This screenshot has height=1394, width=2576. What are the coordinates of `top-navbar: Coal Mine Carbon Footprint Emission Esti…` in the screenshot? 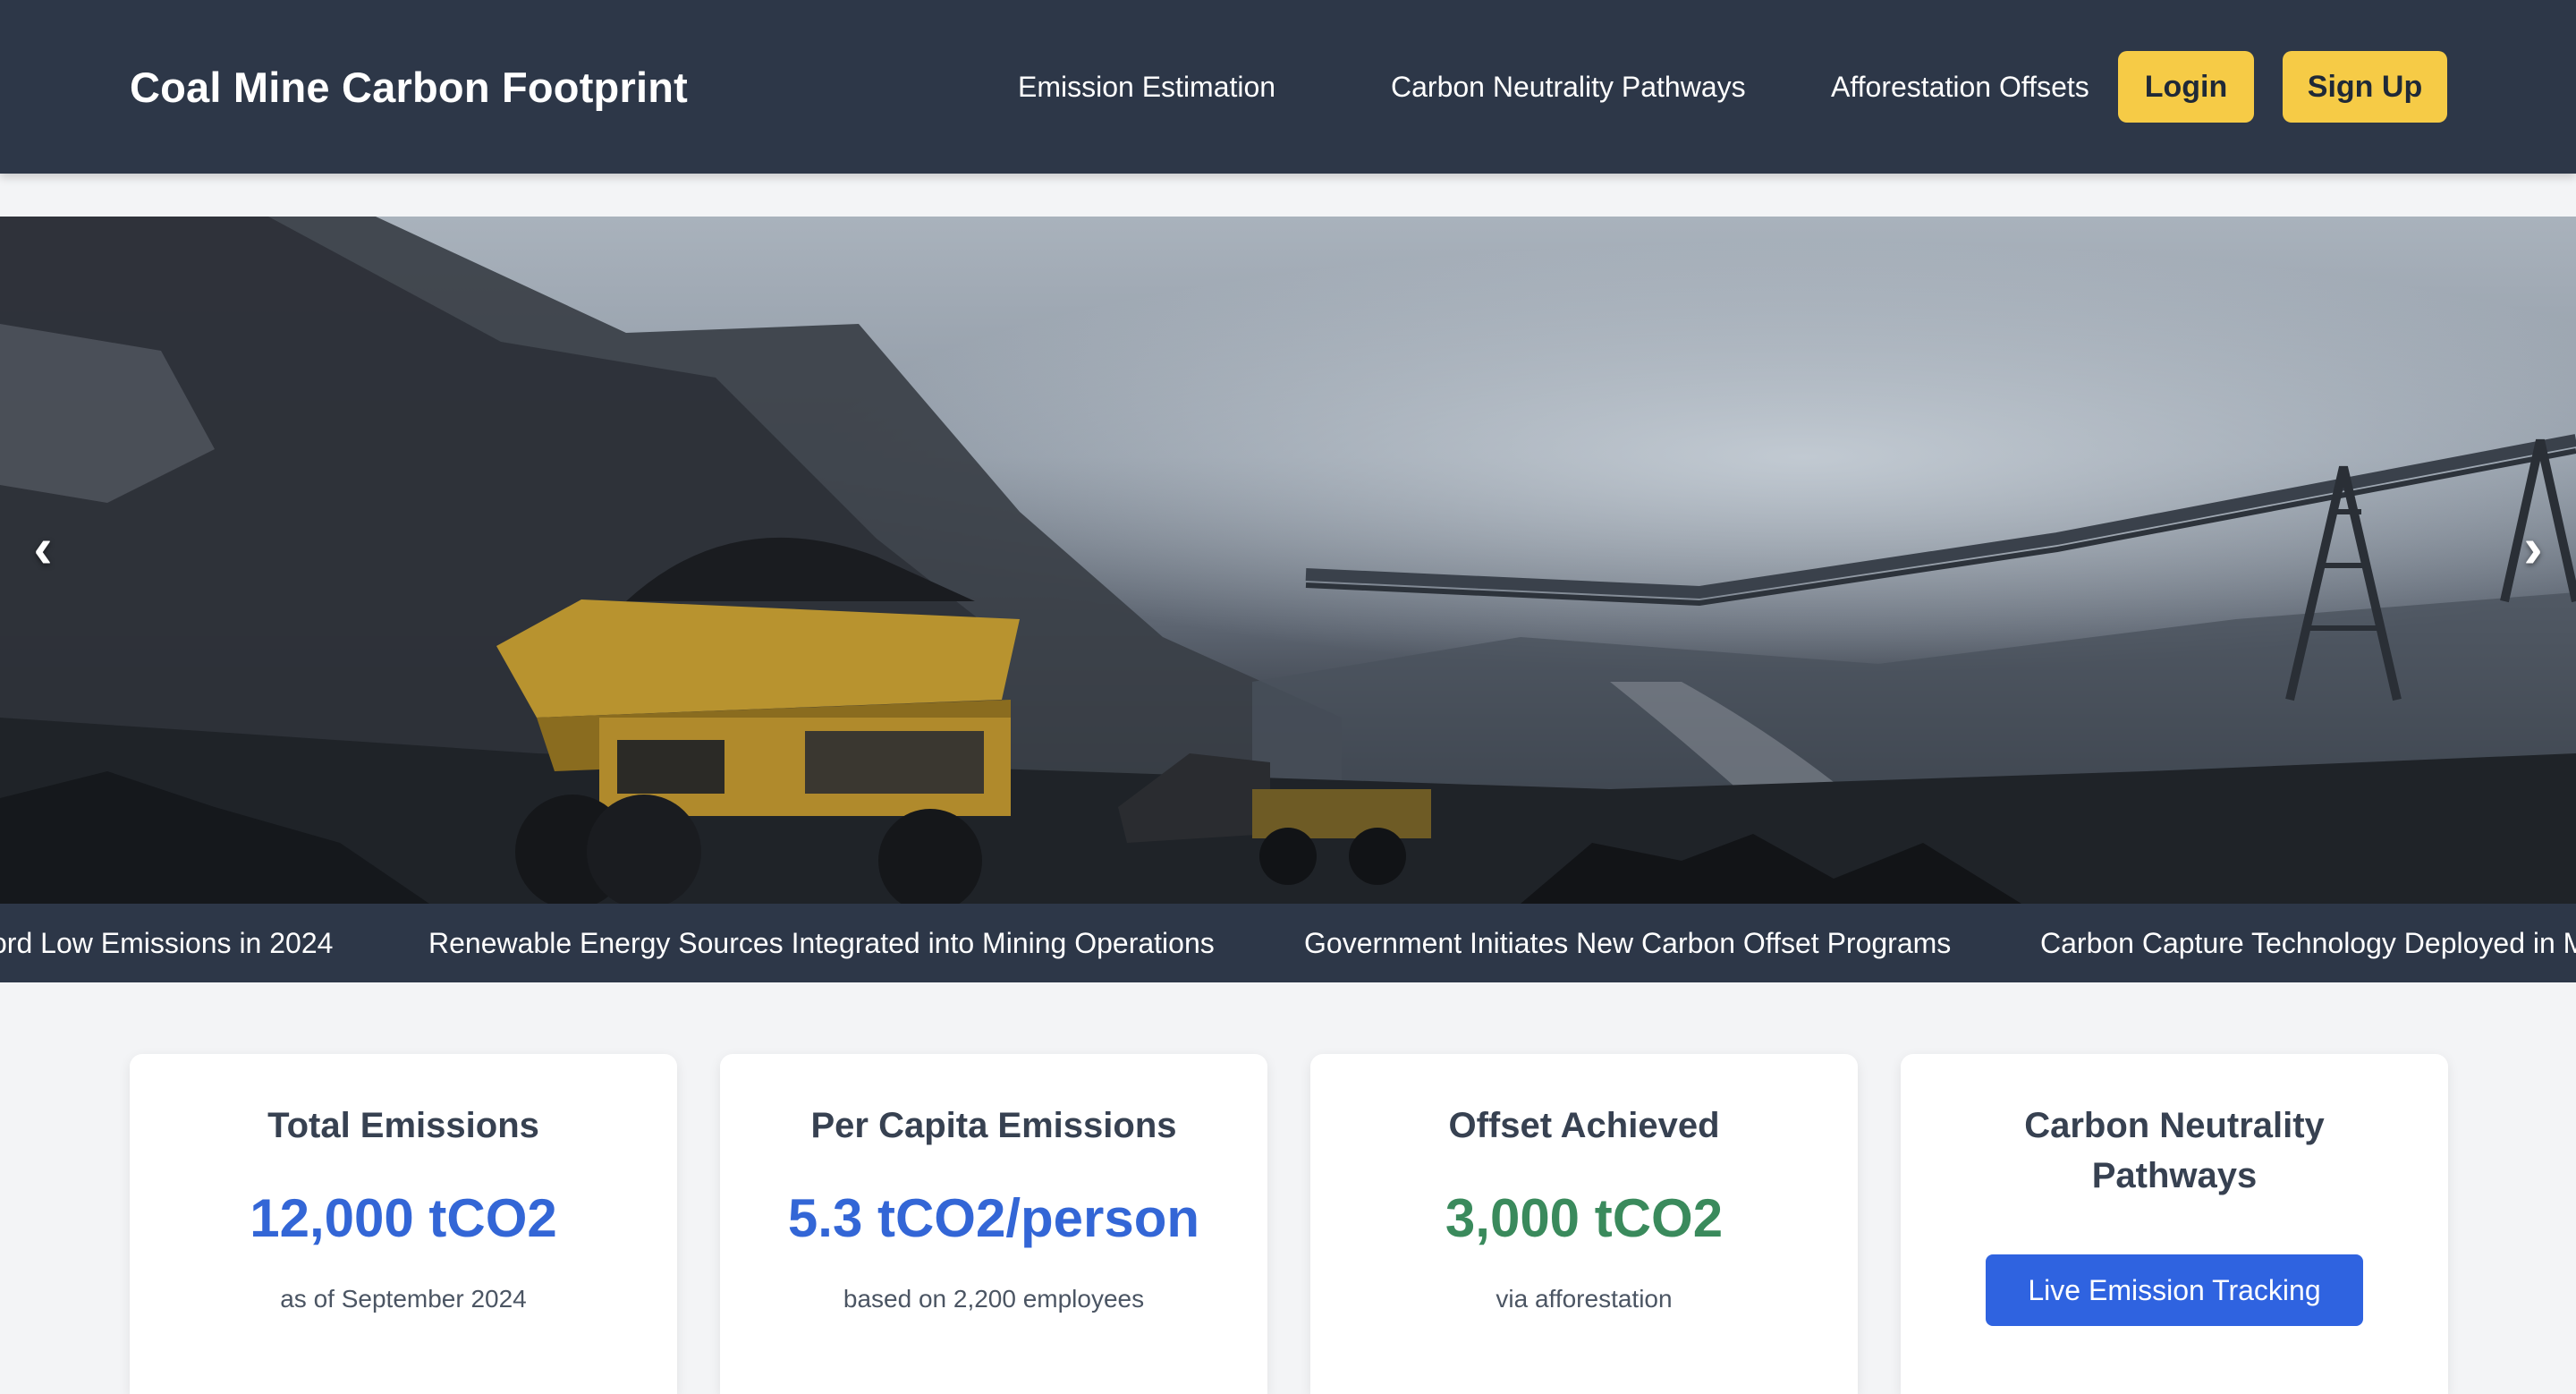 It's located at (1288, 87).